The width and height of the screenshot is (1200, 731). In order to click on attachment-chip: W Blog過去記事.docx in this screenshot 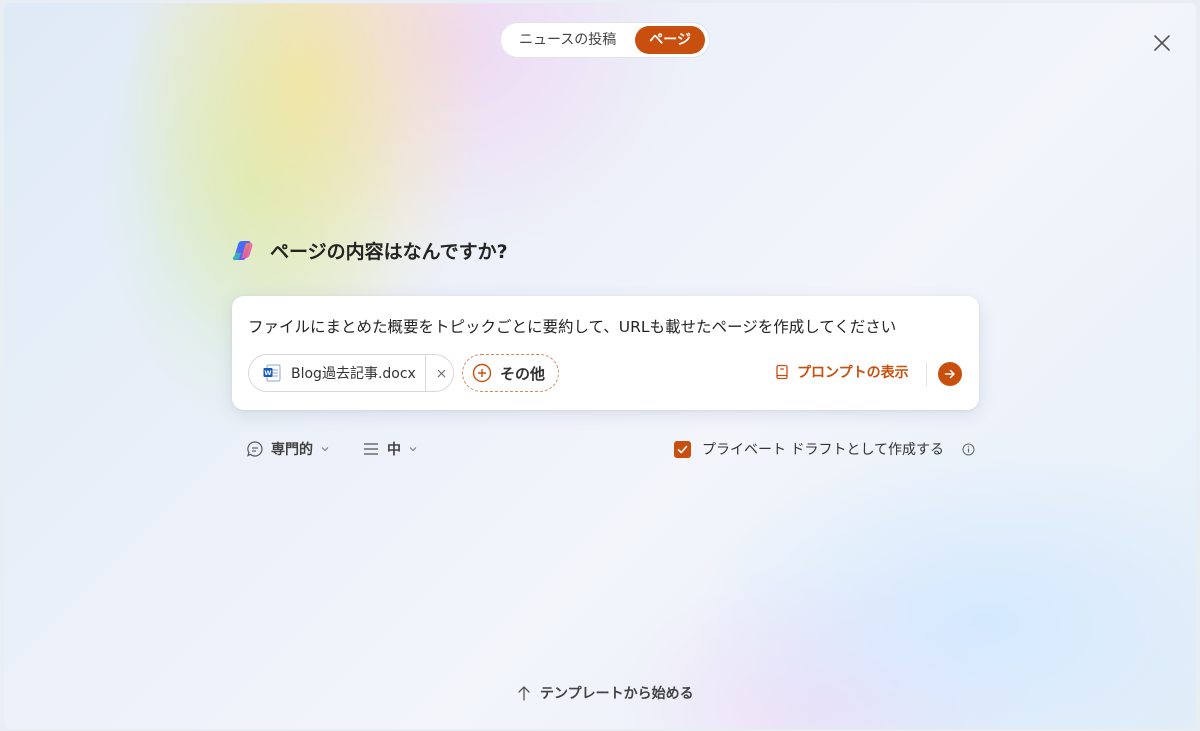, I will do `click(351, 373)`.